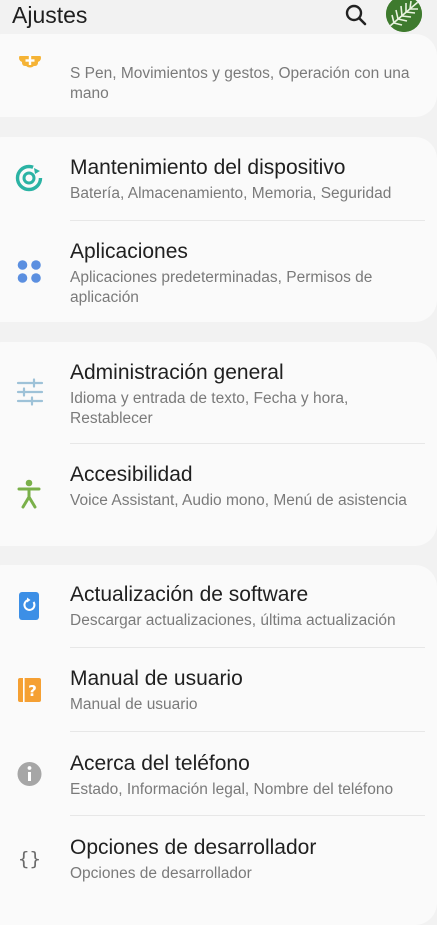 The width and height of the screenshot is (437, 925). I want to click on developer-options-icon: {}, so click(30, 858).